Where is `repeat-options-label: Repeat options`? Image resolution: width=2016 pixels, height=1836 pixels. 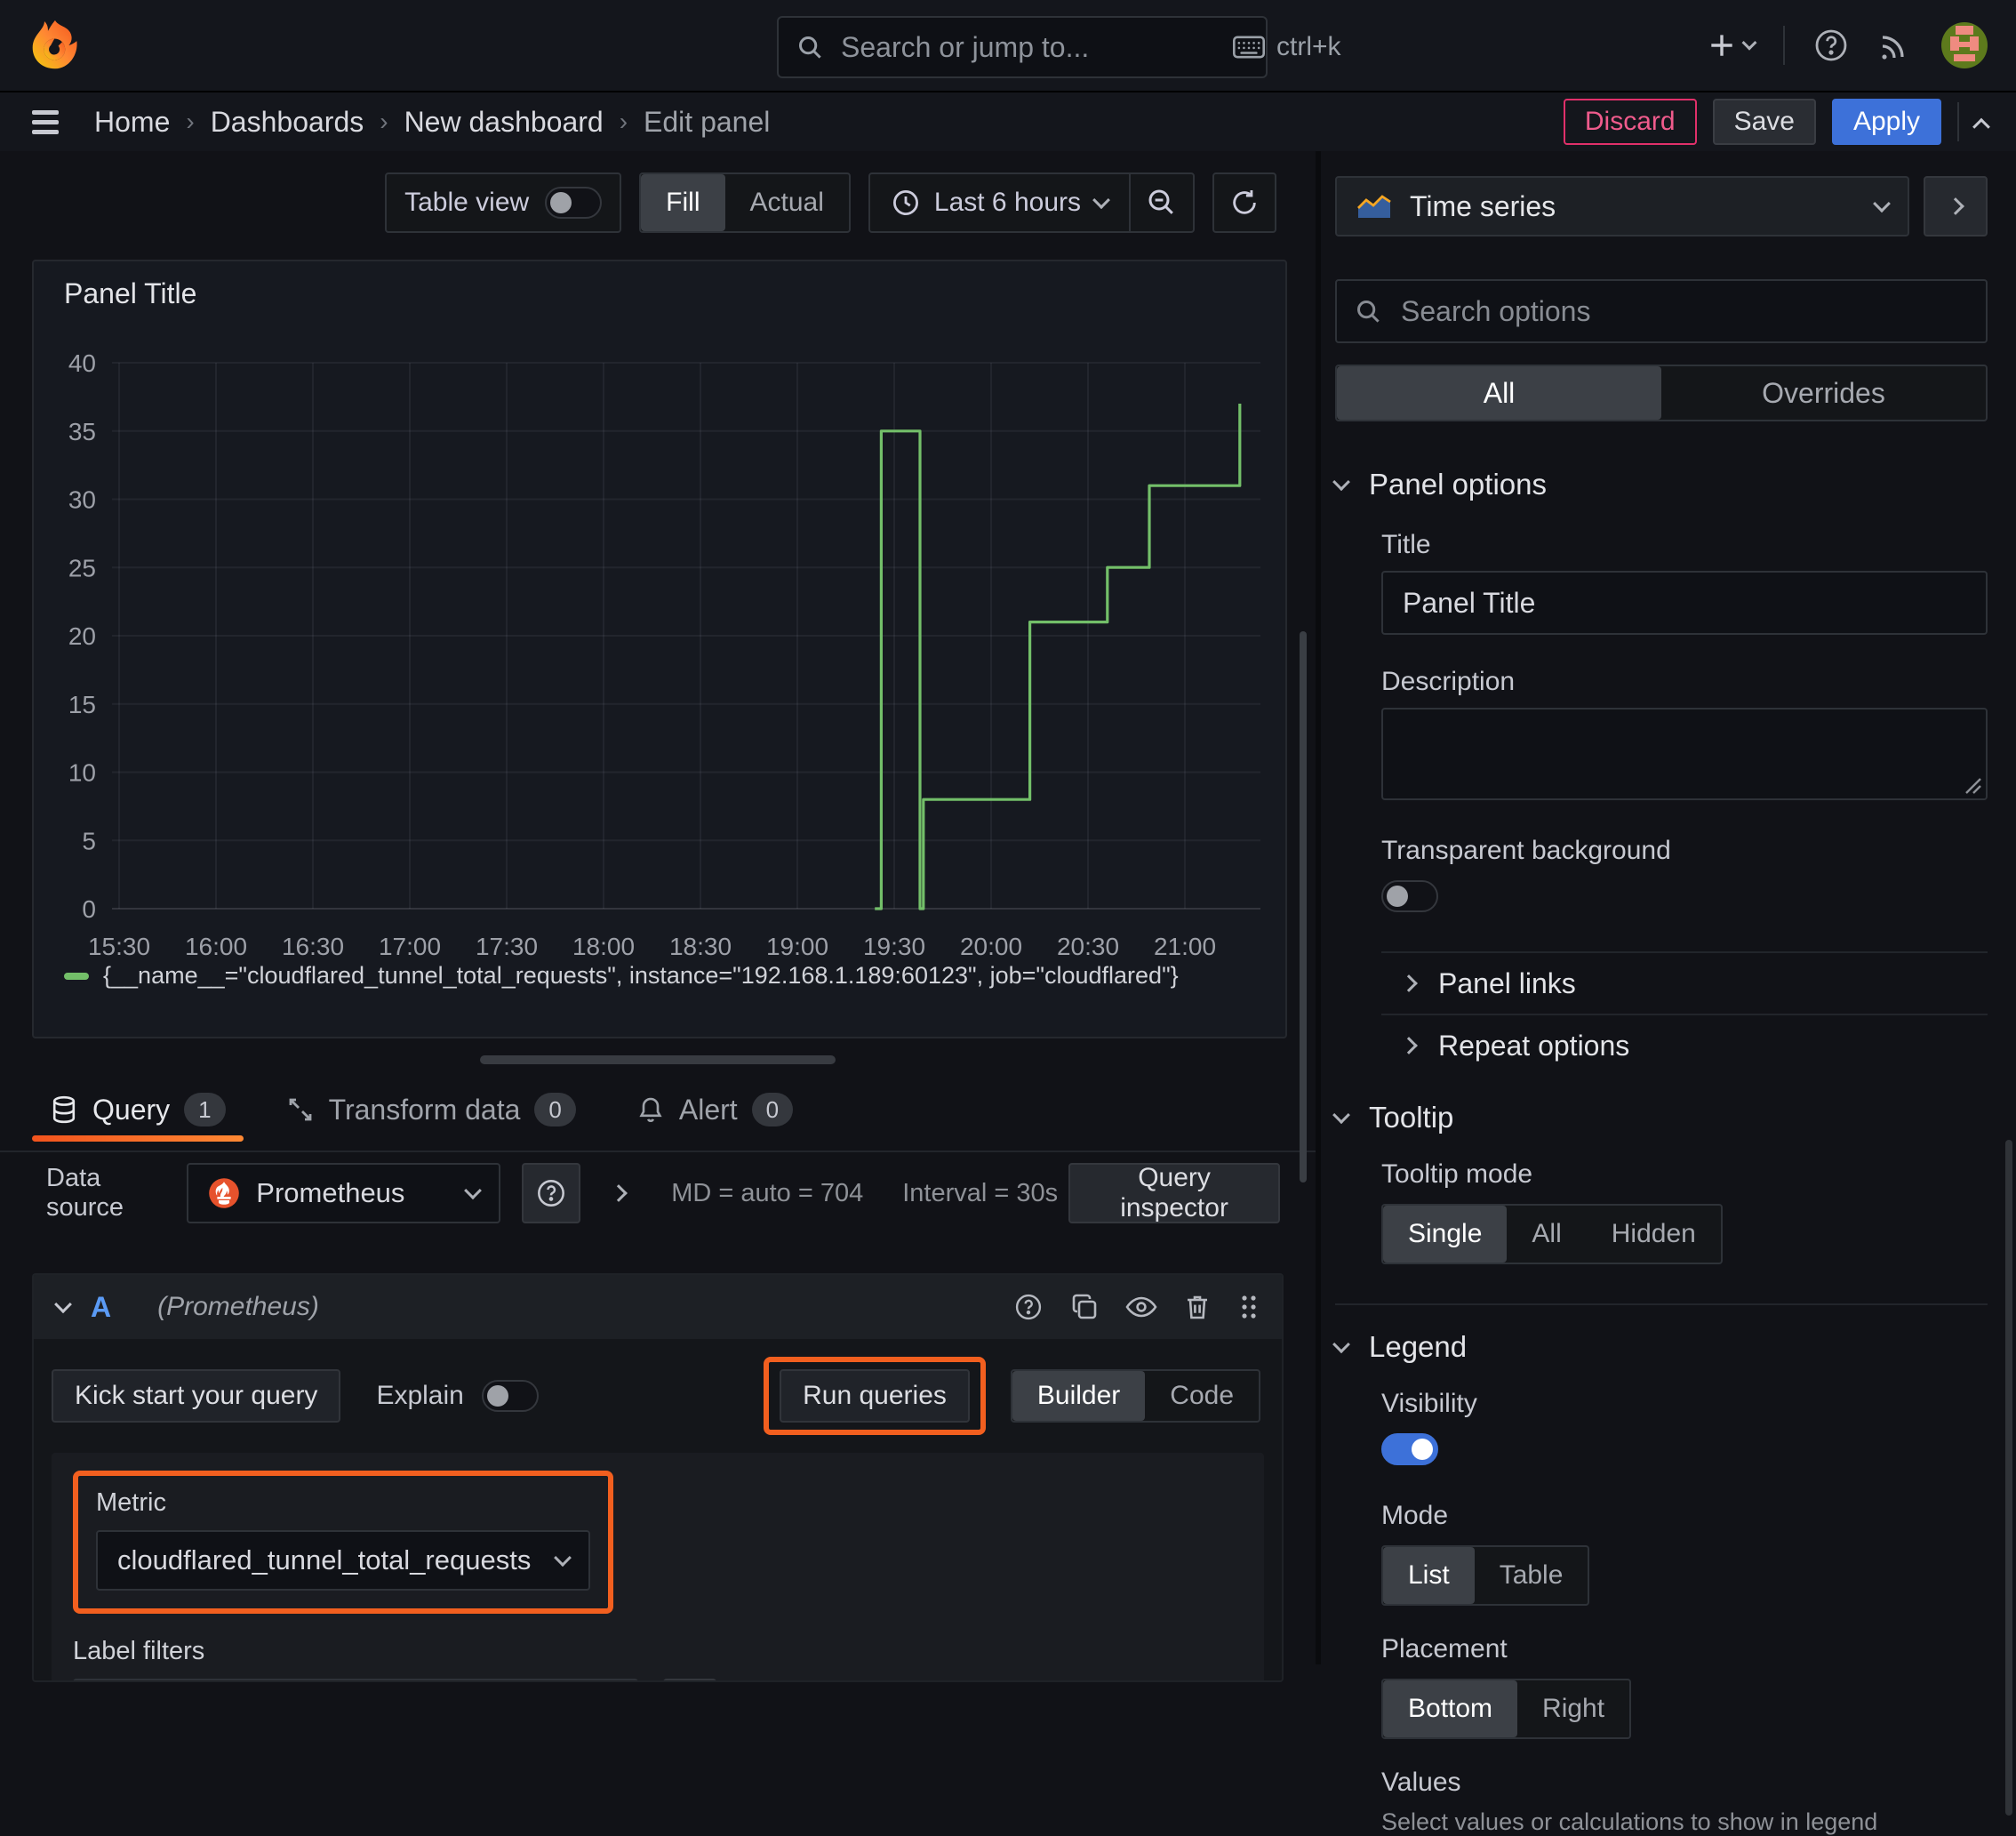 repeat-options-label: Repeat options is located at coordinates (1534, 1045).